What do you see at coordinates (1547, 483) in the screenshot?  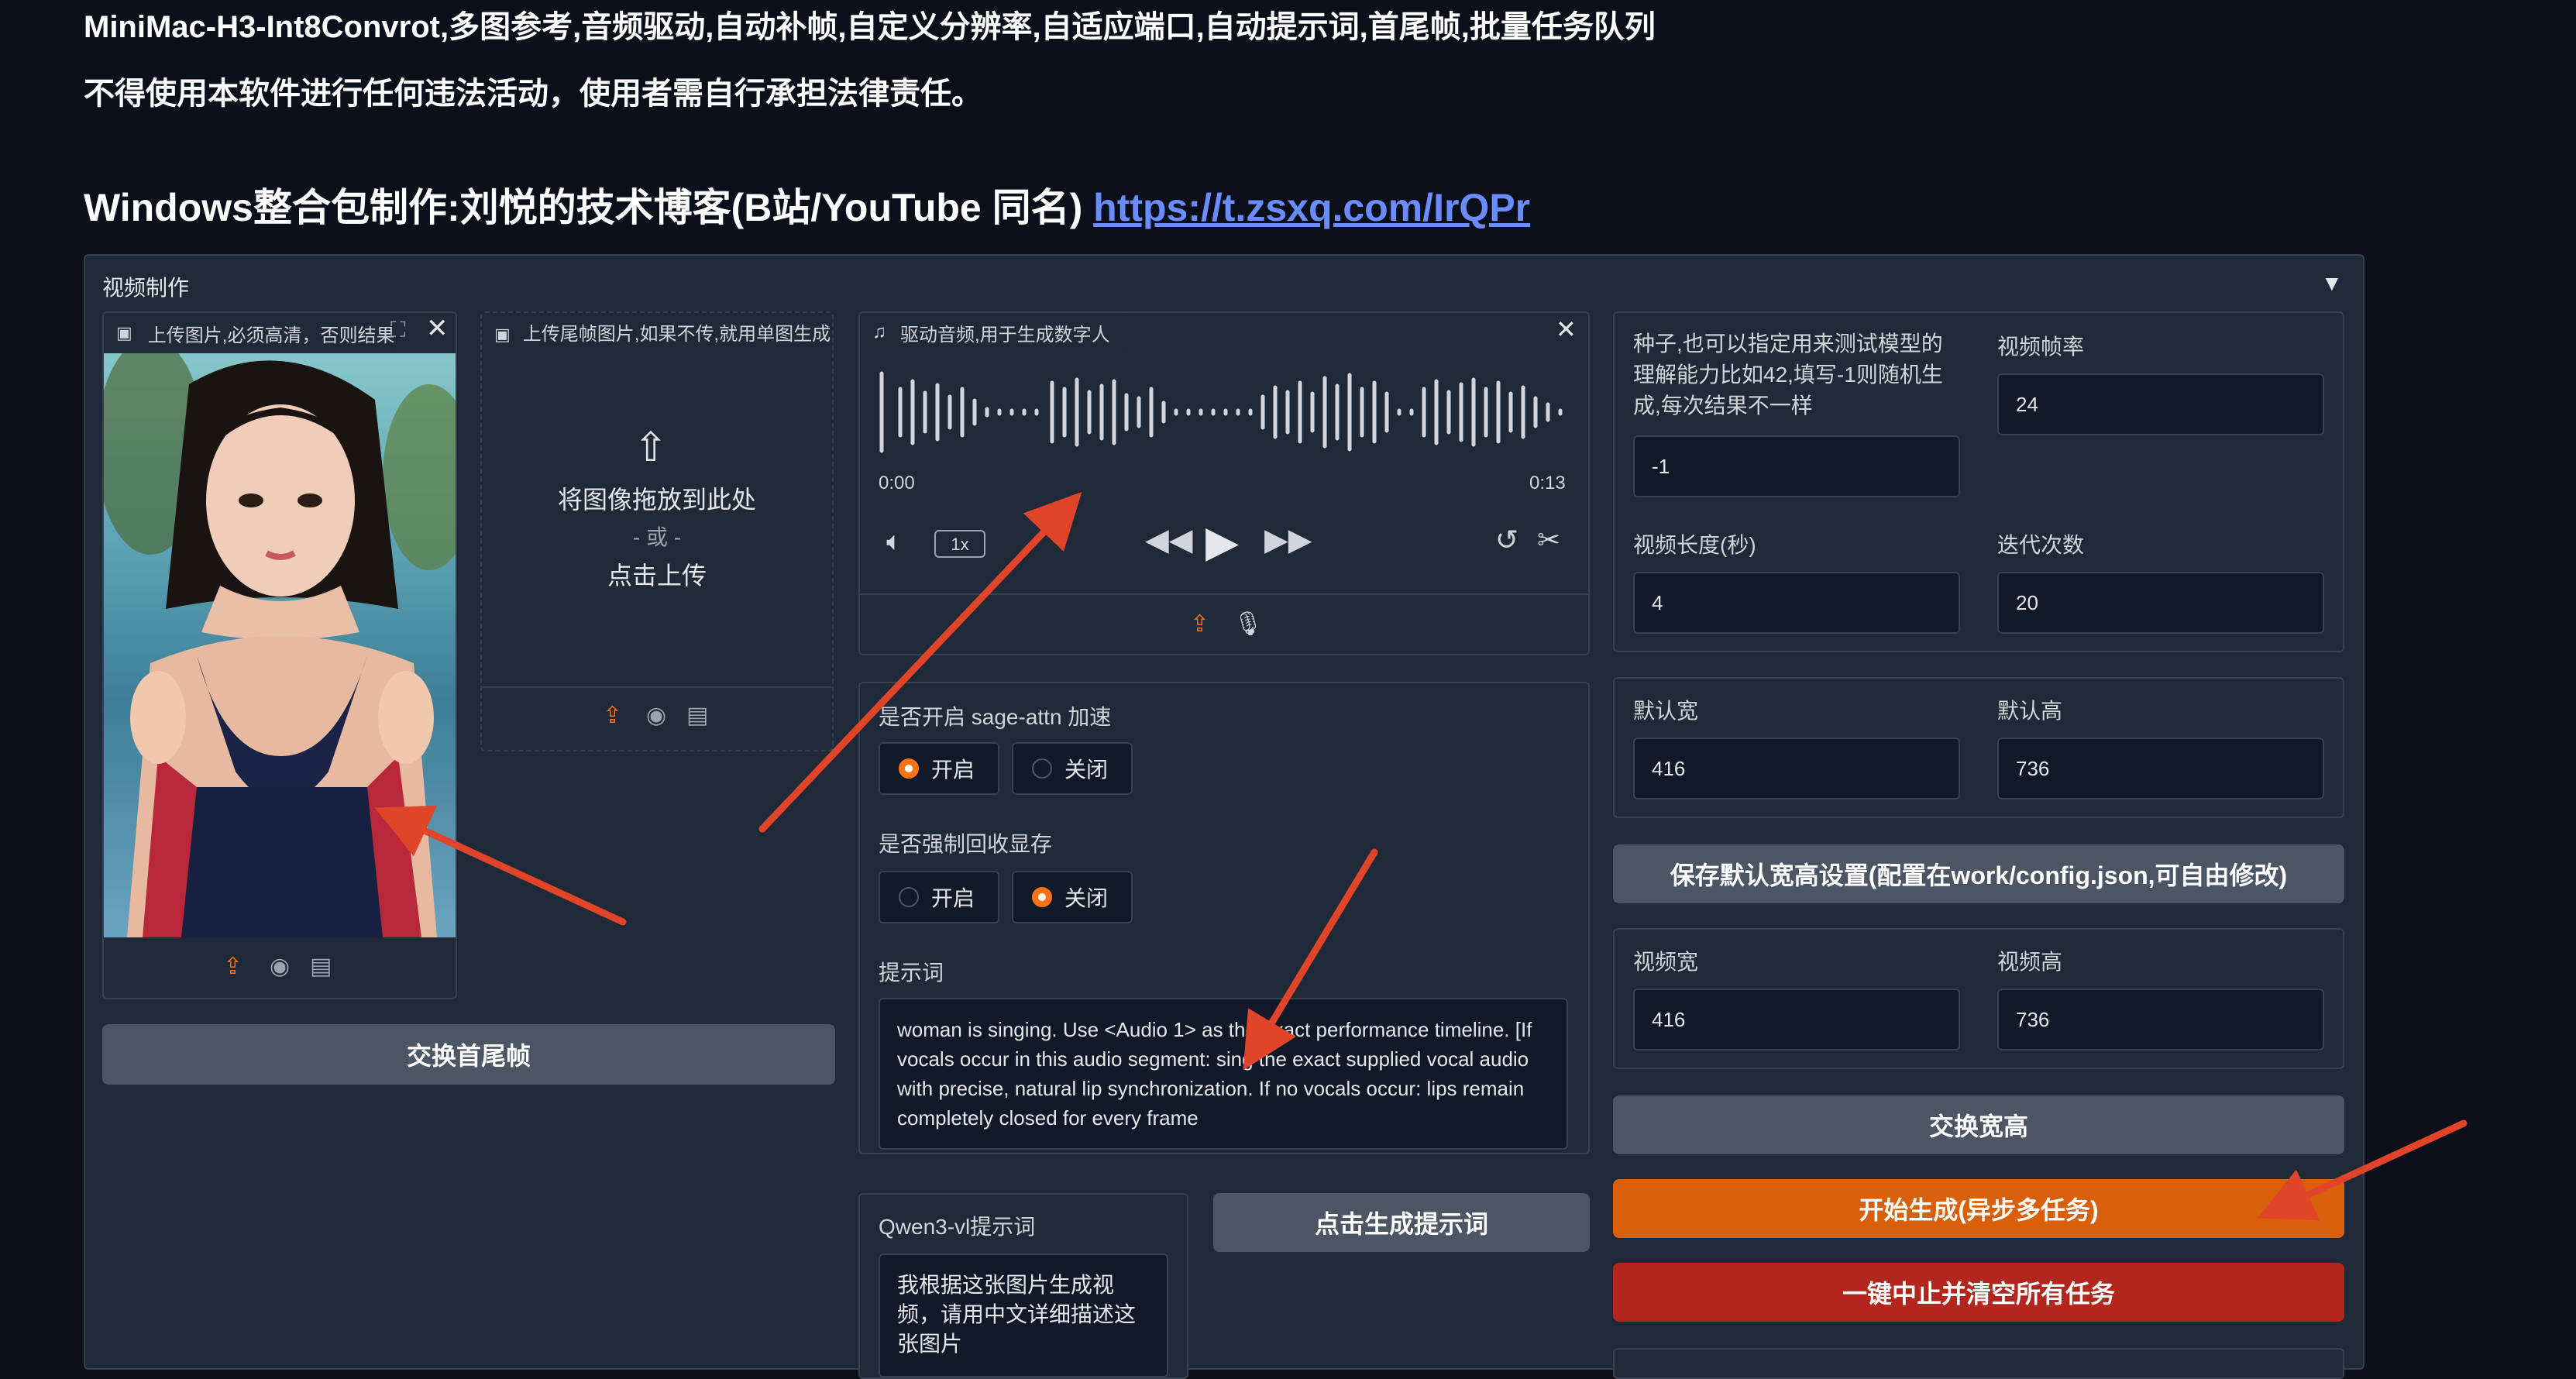 I see `time-end: 0:13` at bounding box center [1547, 483].